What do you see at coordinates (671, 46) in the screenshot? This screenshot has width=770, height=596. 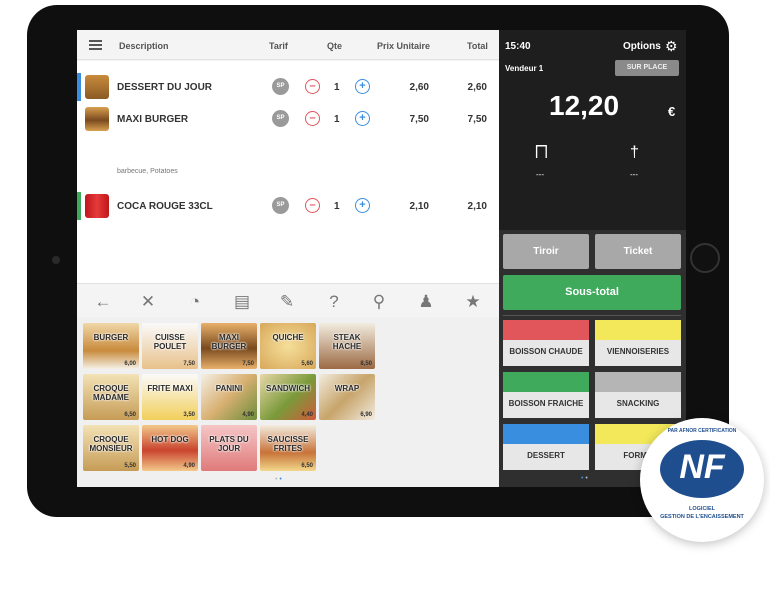 I see `gear-icon: ⚙` at bounding box center [671, 46].